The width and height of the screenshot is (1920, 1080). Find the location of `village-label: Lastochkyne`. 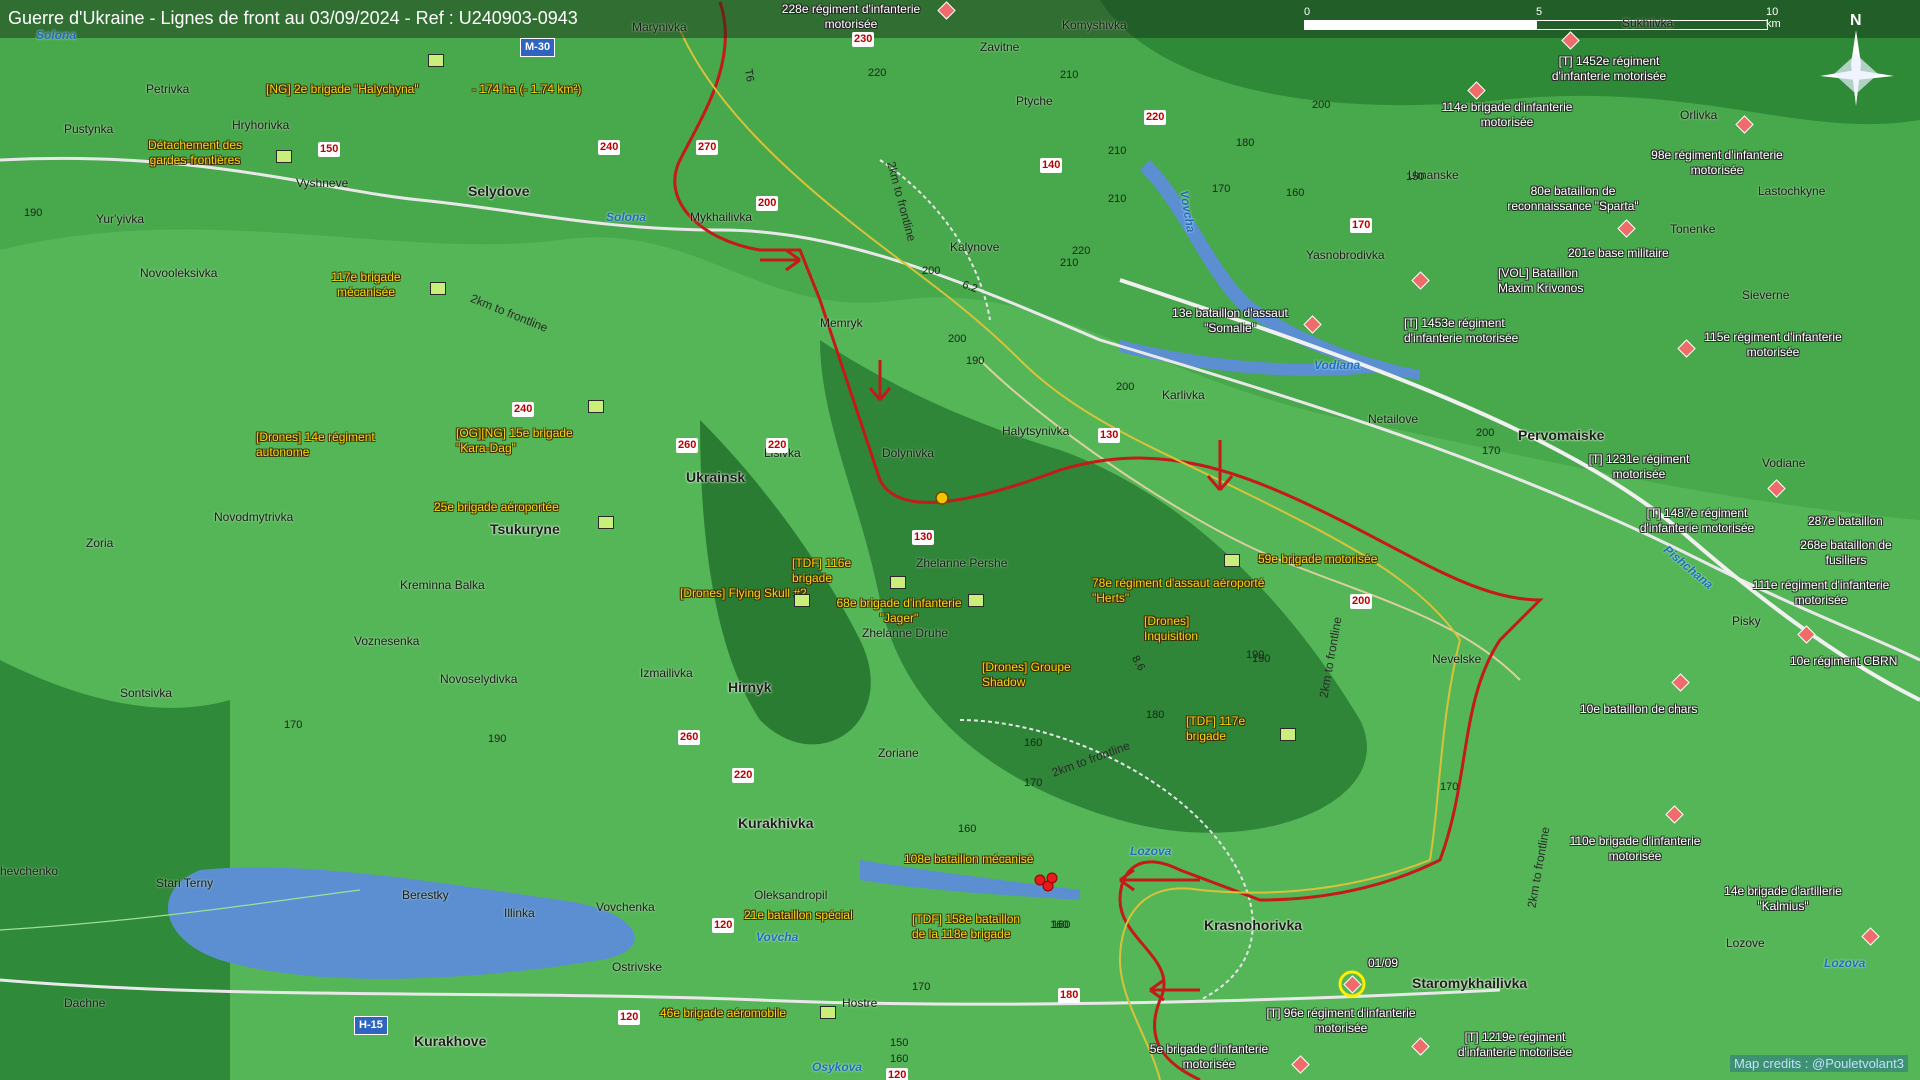

village-label: Lastochkyne is located at coordinates (1792, 191).